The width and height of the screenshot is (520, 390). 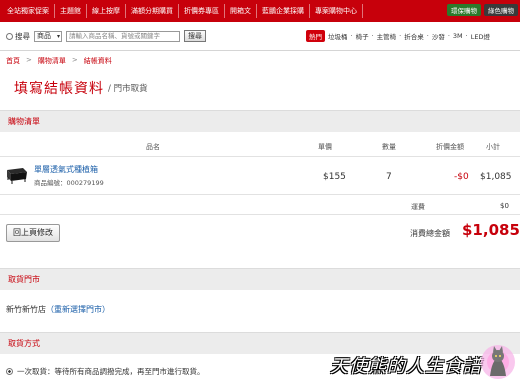 What do you see at coordinates (362, 36) in the screenshot?
I see `hot-word: 椅子` at bounding box center [362, 36].